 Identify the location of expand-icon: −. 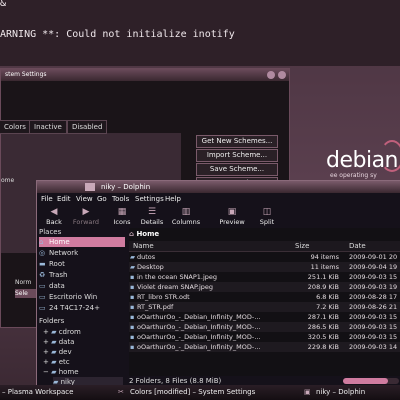
(47, 372).